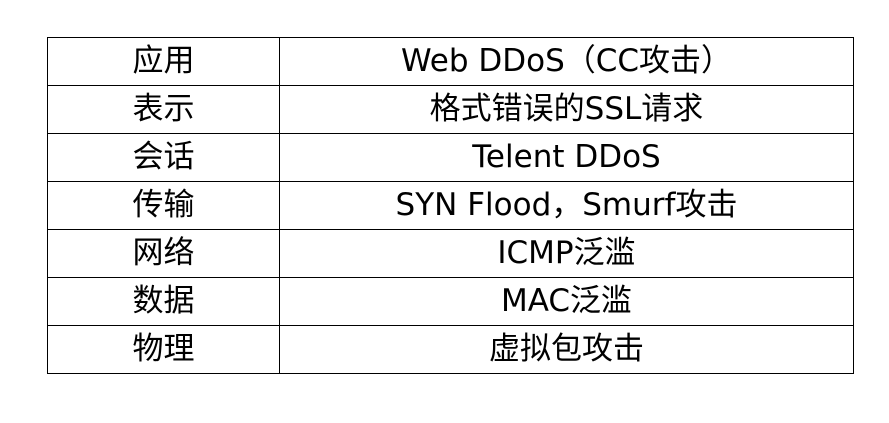 The image size is (889, 423). What do you see at coordinates (163, 301) in the screenshot?
I see `layer-cell: 数据` at bounding box center [163, 301].